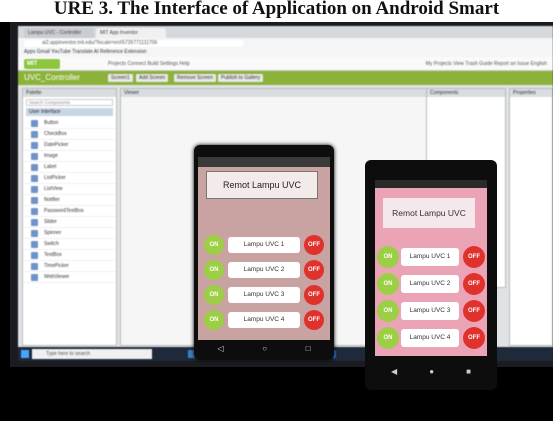 This screenshot has width=553, height=421. What do you see at coordinates (69, 167) in the screenshot?
I see `palette-item: Label` at bounding box center [69, 167].